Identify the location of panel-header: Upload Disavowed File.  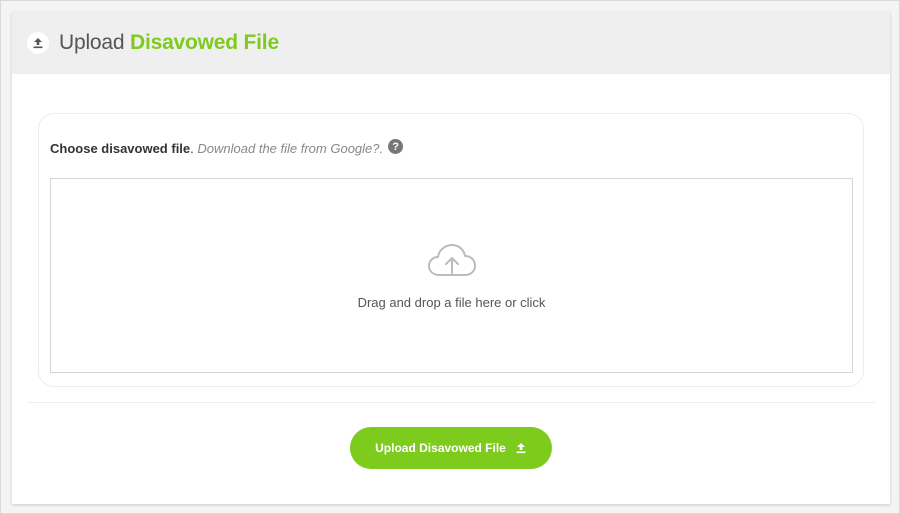
(451, 43).